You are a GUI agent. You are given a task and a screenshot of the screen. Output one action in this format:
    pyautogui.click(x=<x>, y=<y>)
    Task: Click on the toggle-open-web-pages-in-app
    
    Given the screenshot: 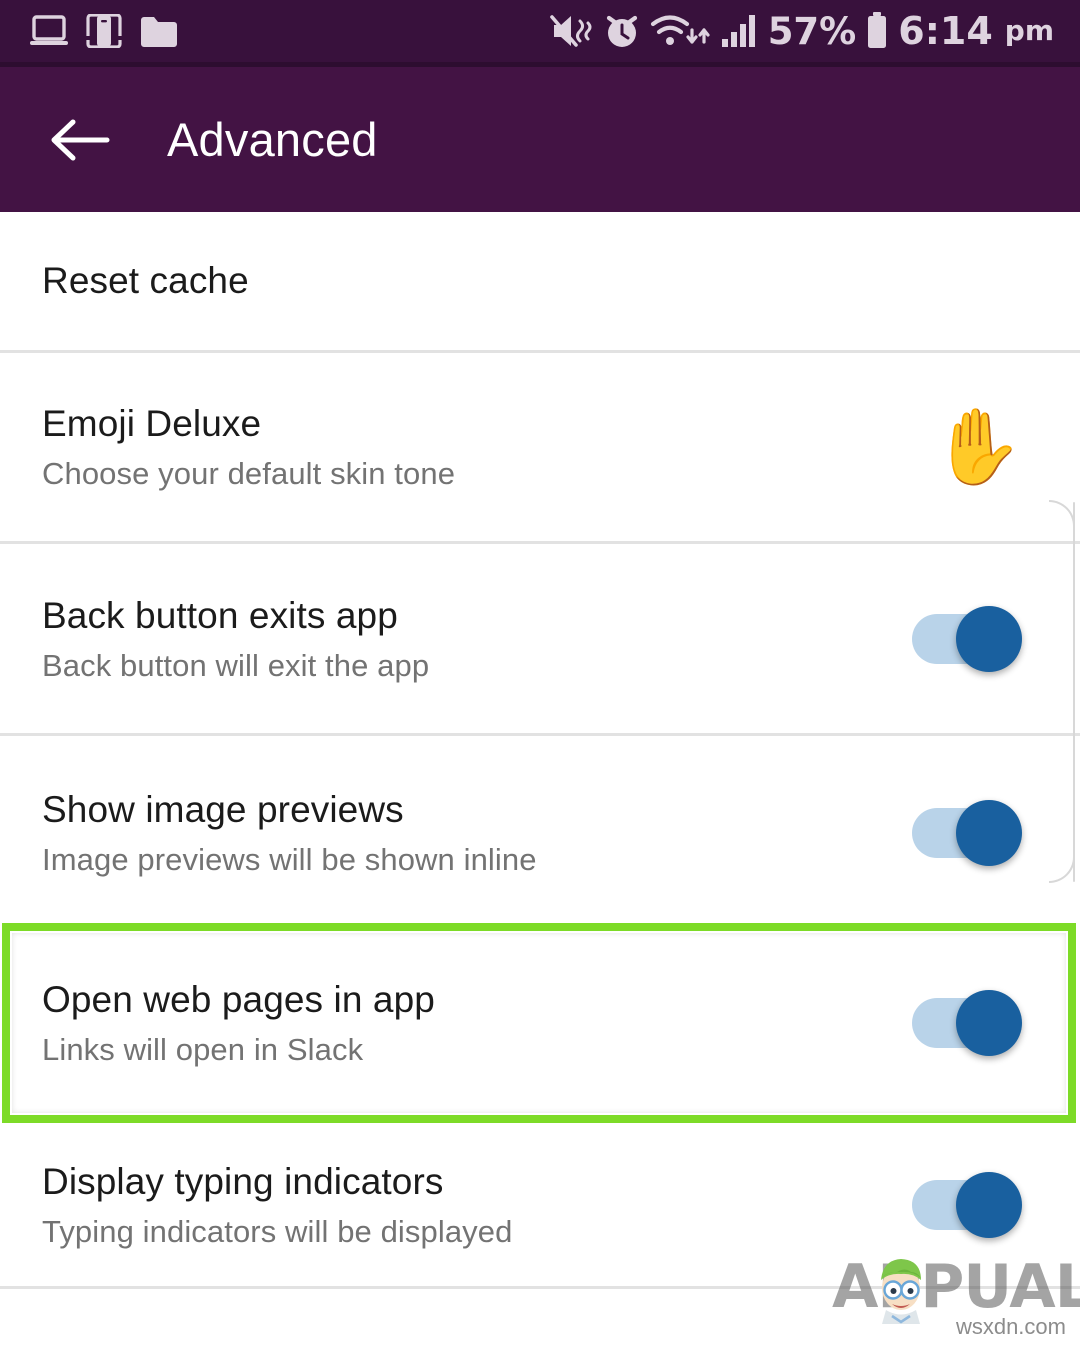 What is the action you would take?
    pyautogui.click(x=972, y=1023)
    